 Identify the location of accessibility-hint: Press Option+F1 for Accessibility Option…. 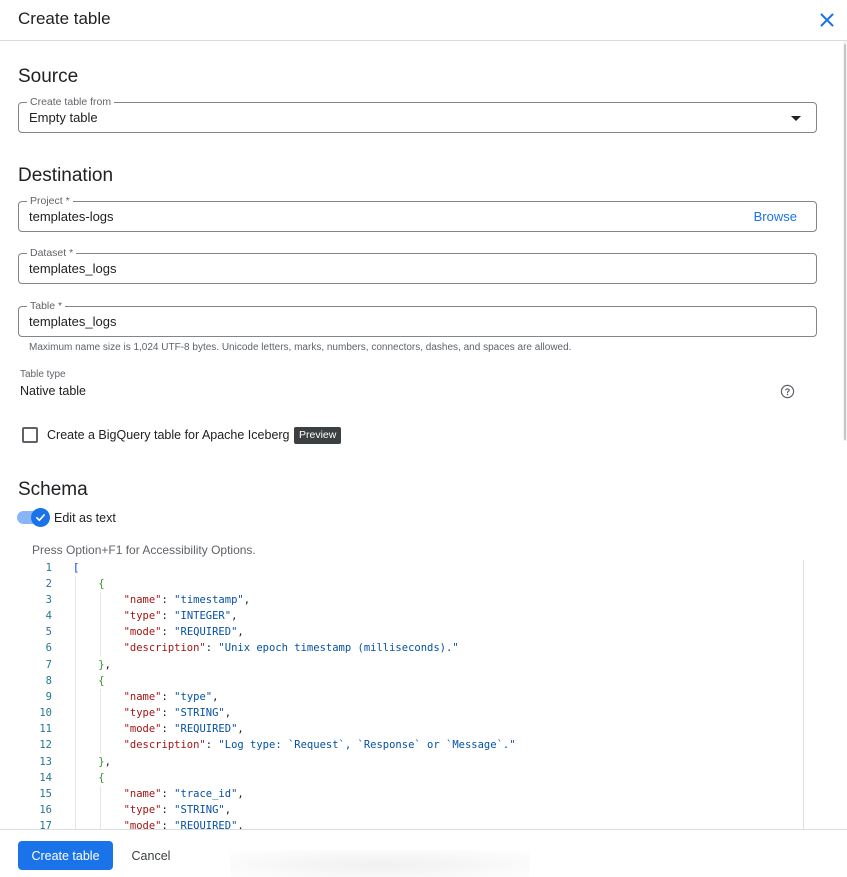
(144, 550).